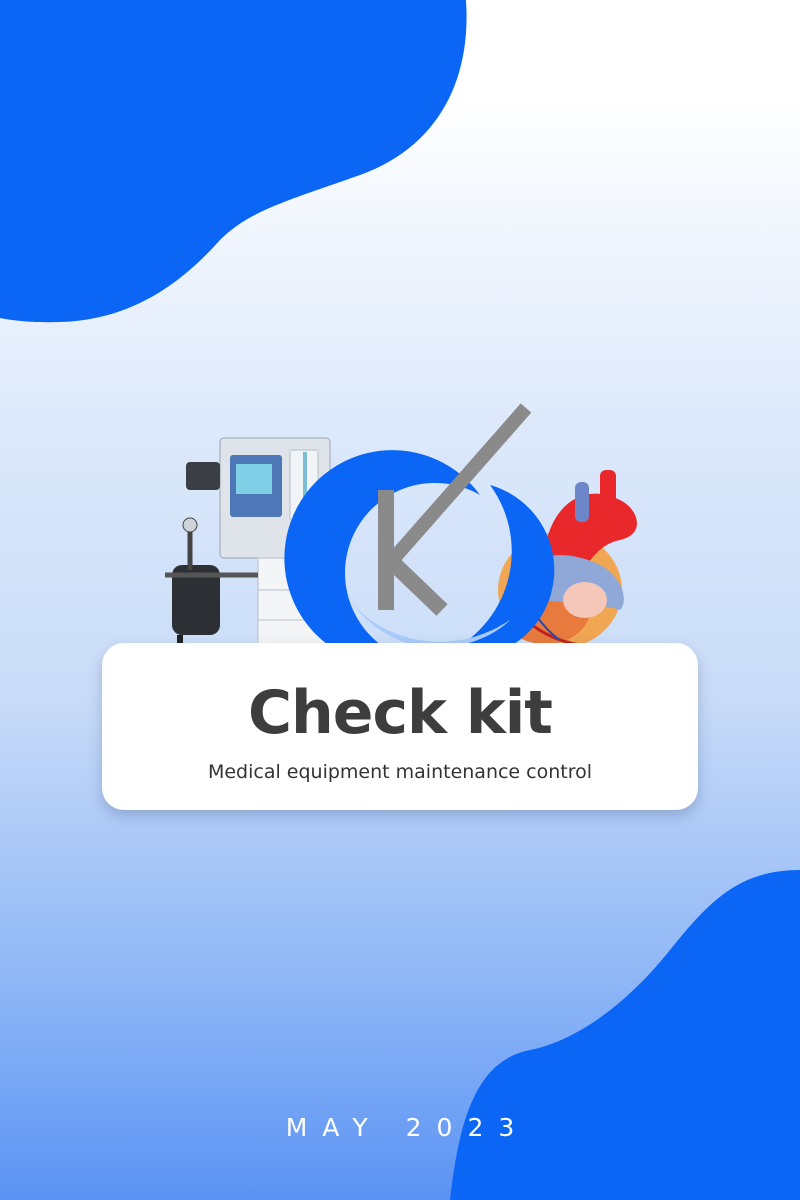 The image size is (800, 1200). What do you see at coordinates (401, 531) in the screenshot?
I see `hero-illustration` at bounding box center [401, 531].